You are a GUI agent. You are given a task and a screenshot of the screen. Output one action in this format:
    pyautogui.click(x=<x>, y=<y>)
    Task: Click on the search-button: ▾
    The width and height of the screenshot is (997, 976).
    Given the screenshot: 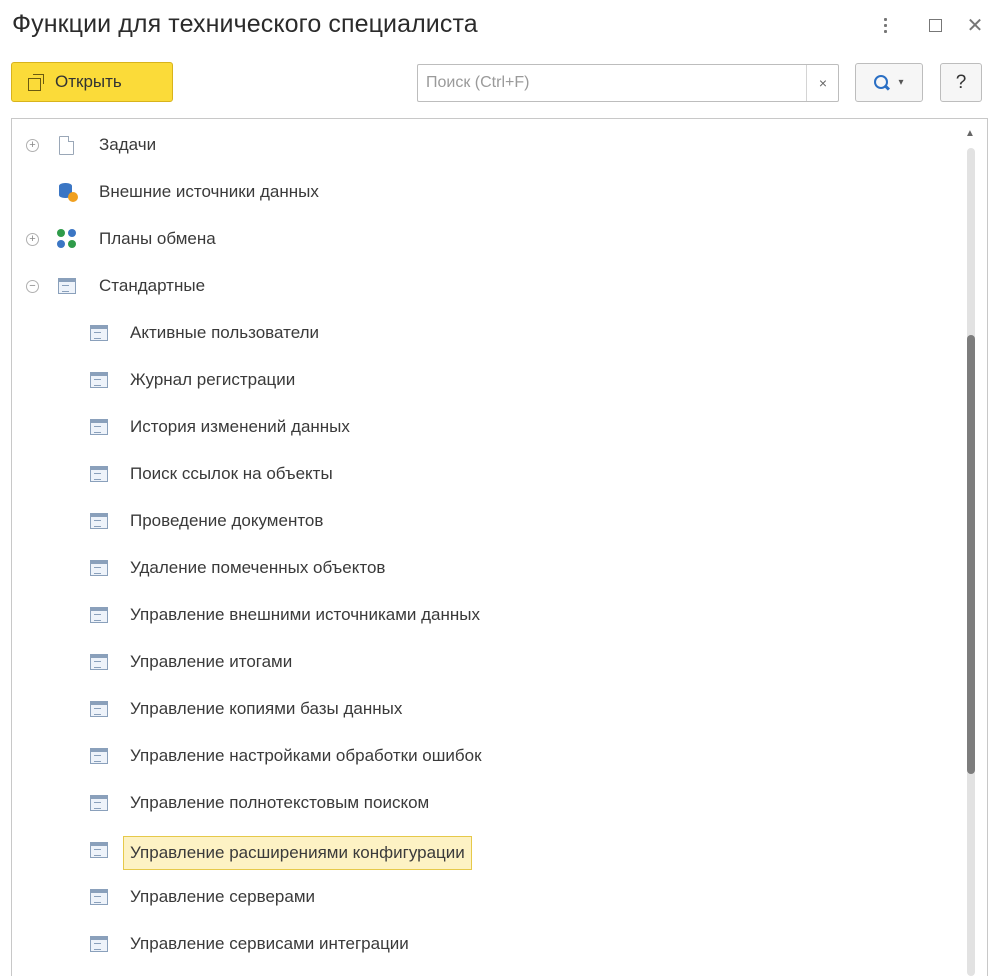 What is the action you would take?
    pyautogui.click(x=889, y=82)
    